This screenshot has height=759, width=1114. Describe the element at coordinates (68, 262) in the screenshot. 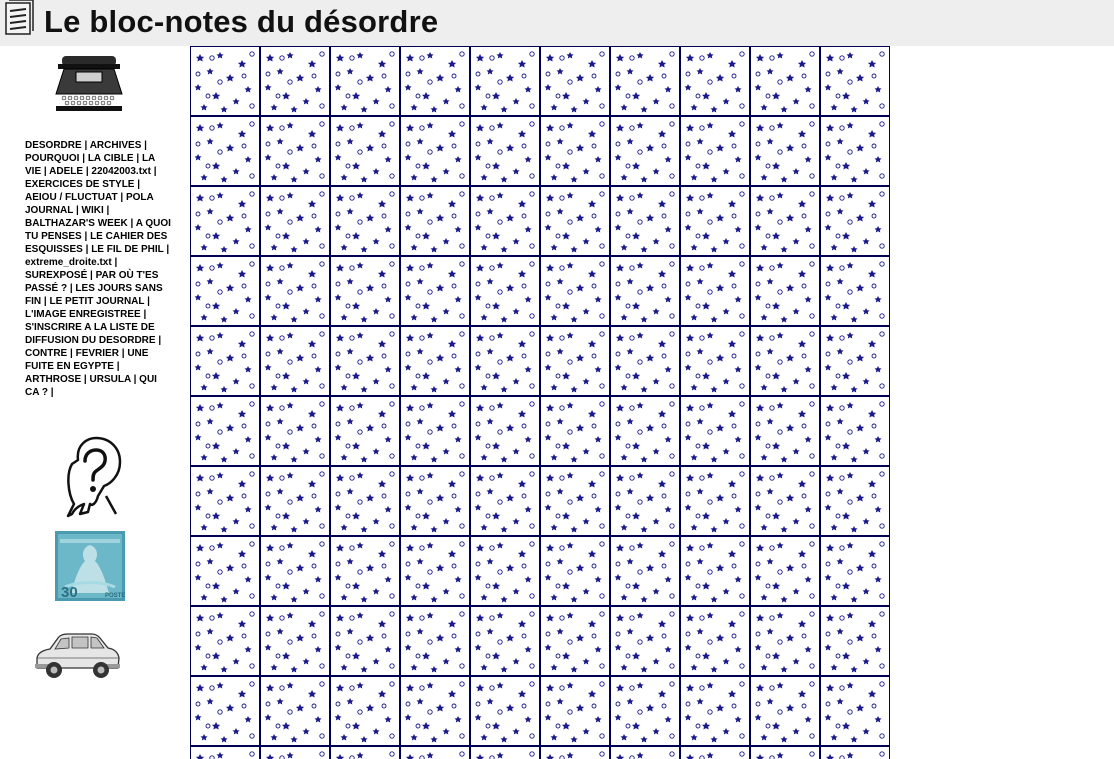

I see `nav-link: extreme_droite.txt` at that location.